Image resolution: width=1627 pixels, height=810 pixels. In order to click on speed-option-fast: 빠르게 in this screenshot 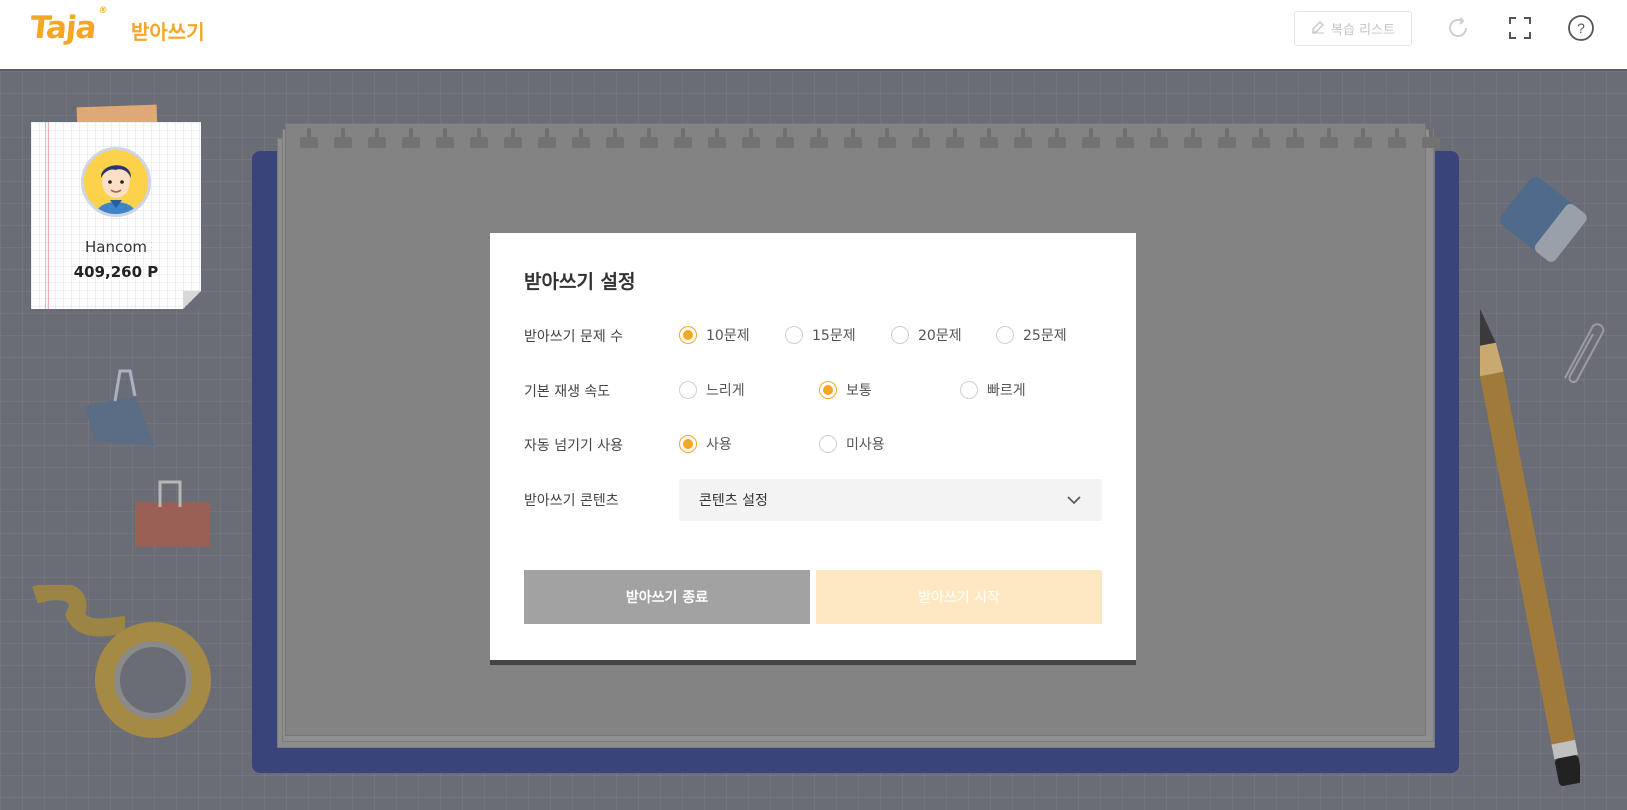, I will do `click(993, 390)`.